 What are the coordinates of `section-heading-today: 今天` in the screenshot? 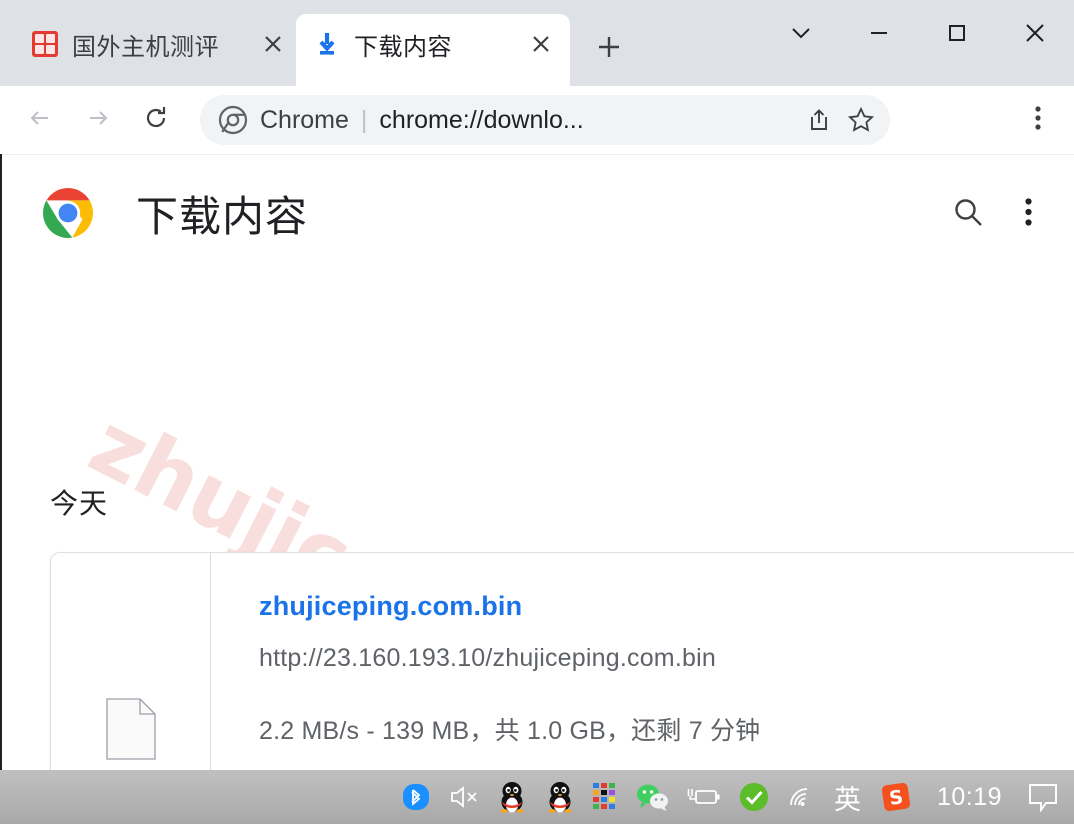 It's located at (79, 503).